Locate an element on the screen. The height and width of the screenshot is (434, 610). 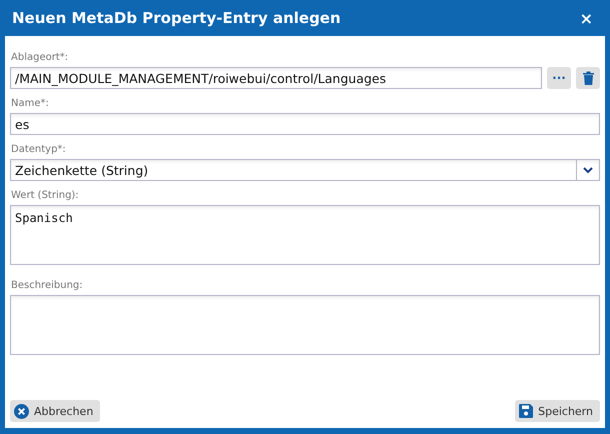
close-button: × is located at coordinates (586, 18).